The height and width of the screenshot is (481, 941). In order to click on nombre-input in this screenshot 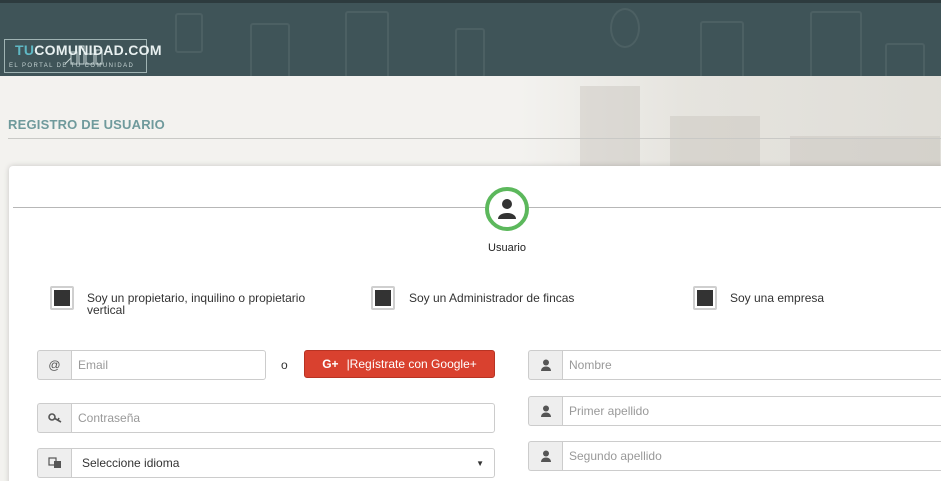, I will do `click(751, 365)`.